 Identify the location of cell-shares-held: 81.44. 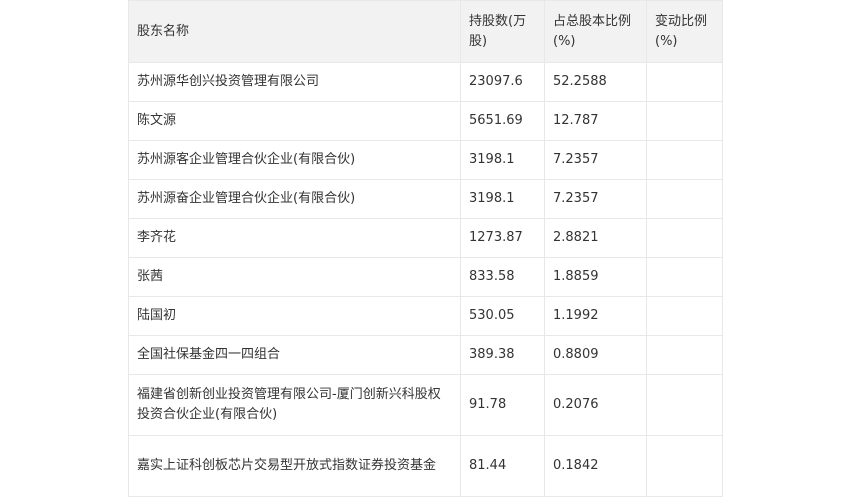
(502, 466).